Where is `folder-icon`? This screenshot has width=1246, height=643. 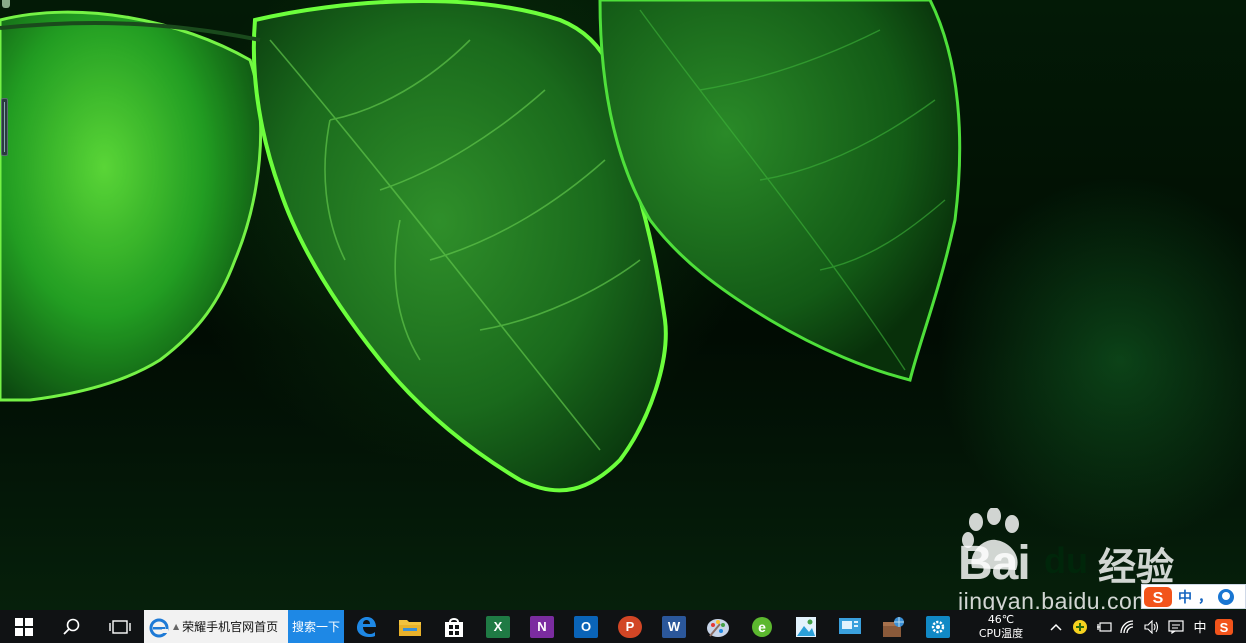 folder-icon is located at coordinates (410, 627).